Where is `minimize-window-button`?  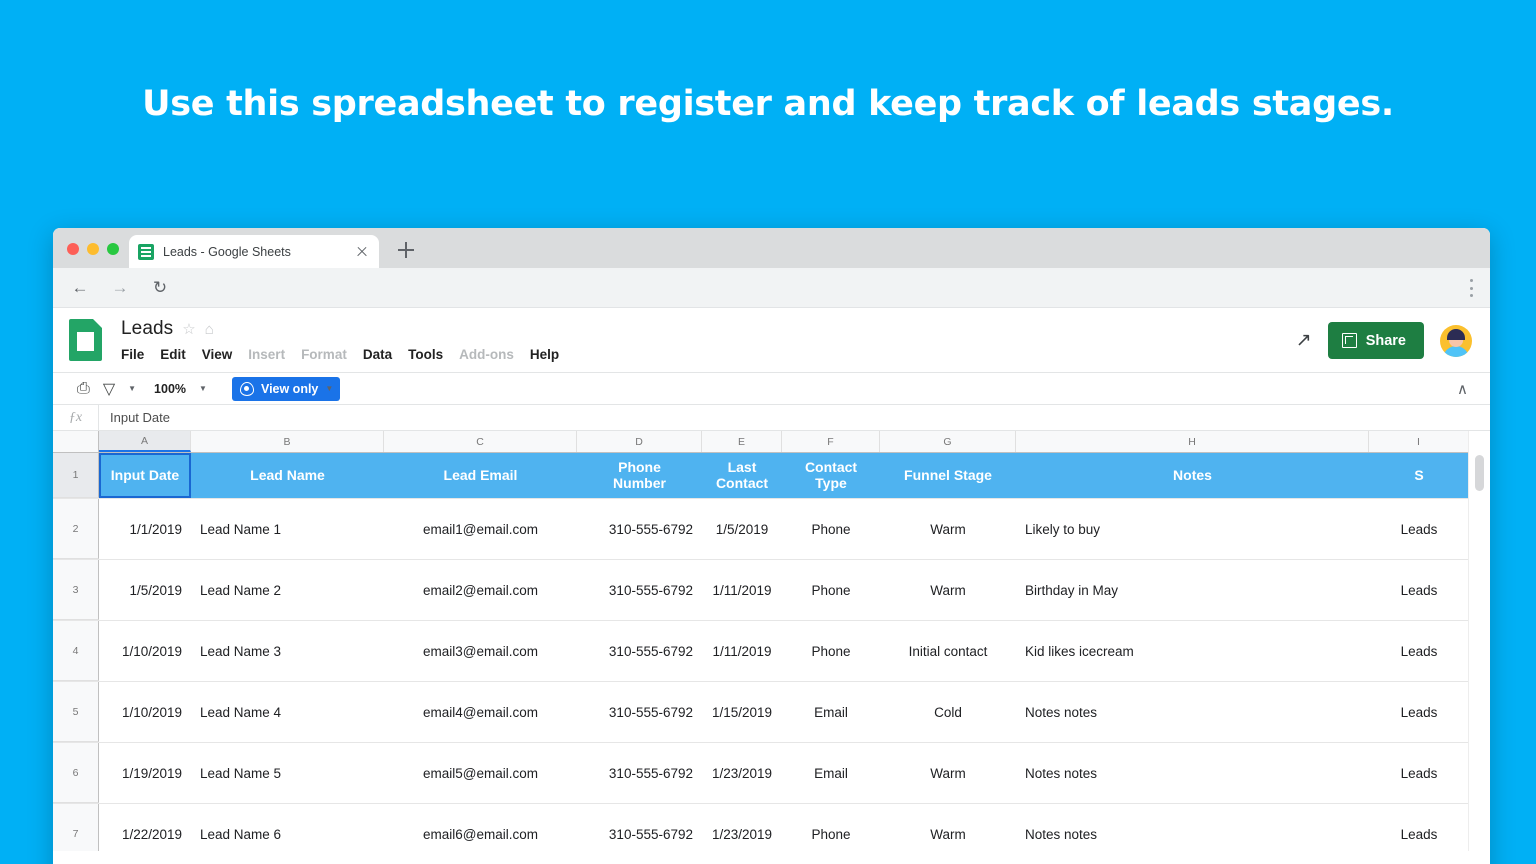
minimize-window-button is located at coordinates (93, 249).